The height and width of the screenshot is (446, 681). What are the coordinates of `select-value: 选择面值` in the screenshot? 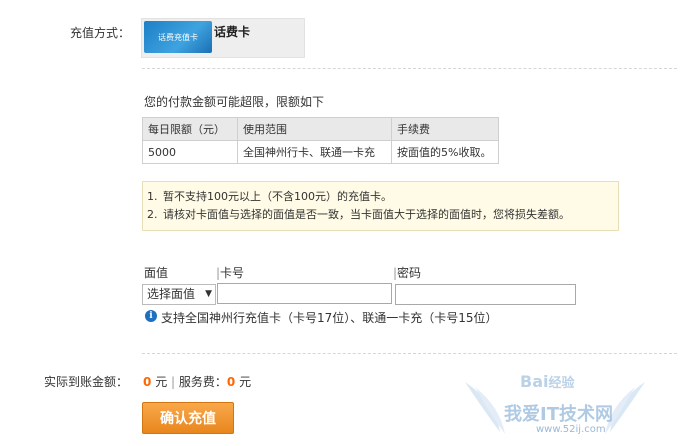 It's located at (171, 294).